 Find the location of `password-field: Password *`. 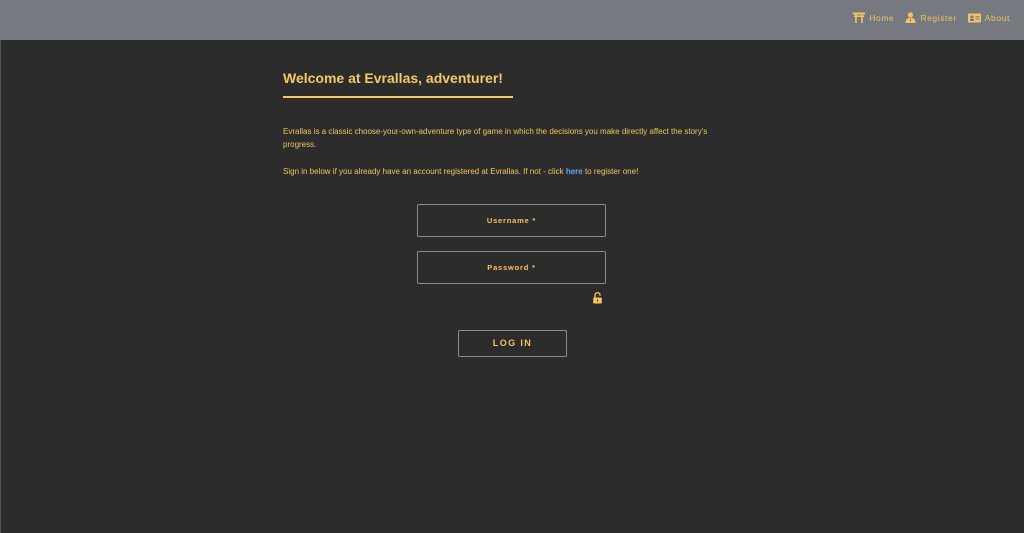

password-field: Password * is located at coordinates (511, 267).